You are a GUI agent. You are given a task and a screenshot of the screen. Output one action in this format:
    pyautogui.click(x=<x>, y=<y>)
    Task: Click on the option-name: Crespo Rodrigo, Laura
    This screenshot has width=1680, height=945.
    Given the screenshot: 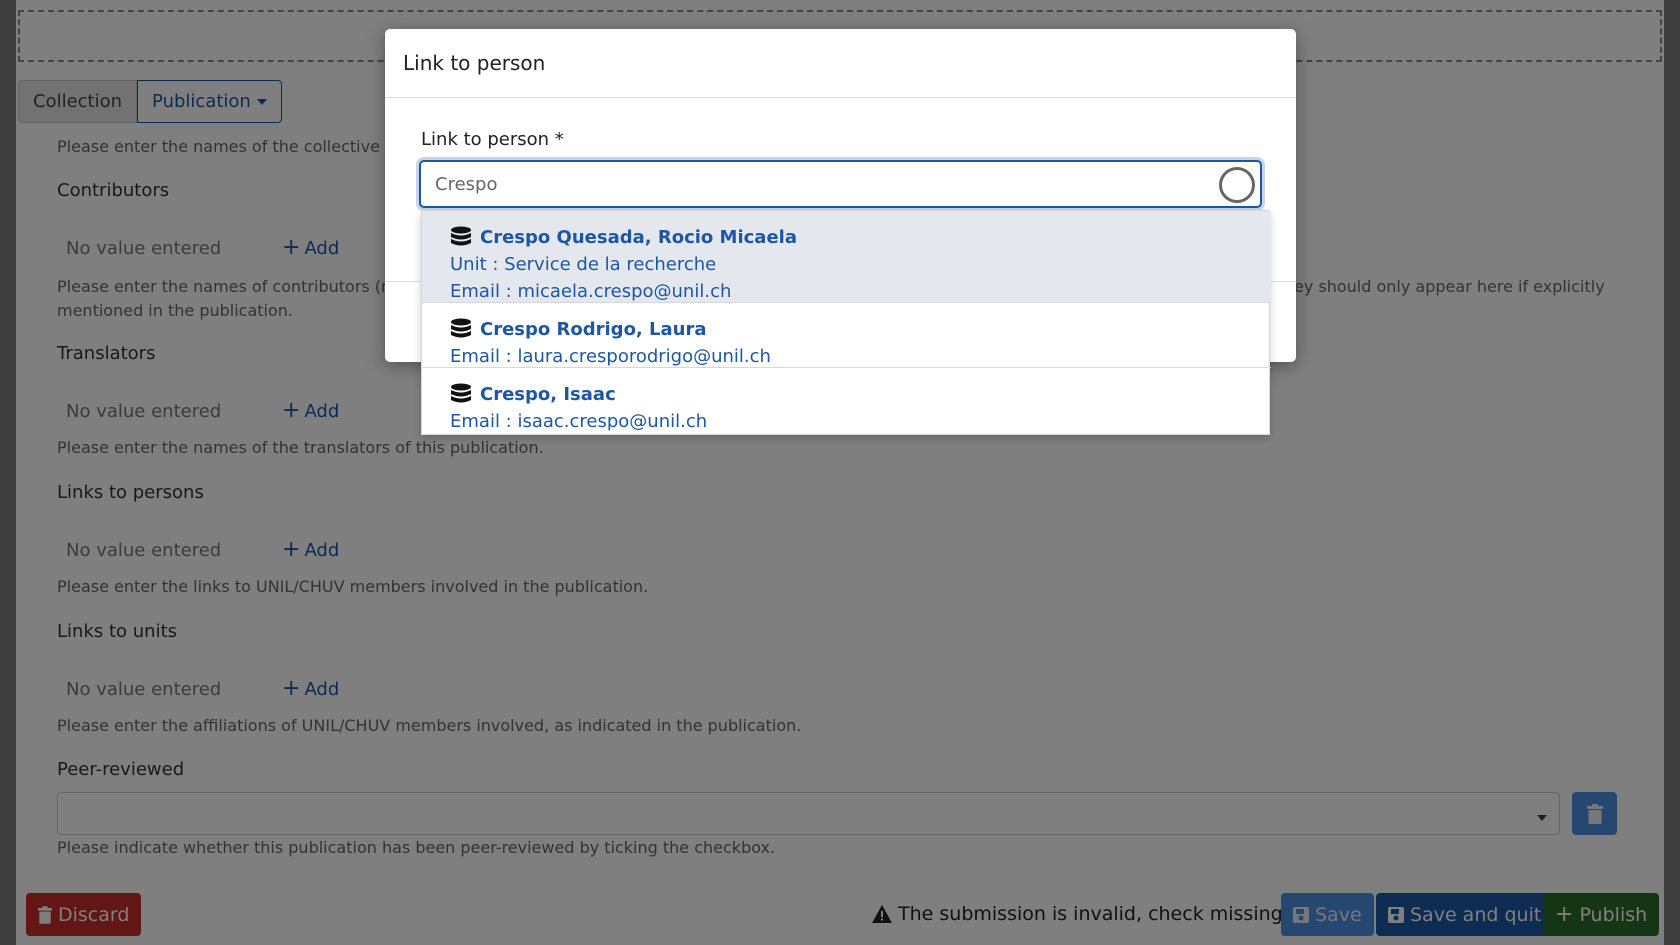 What is the action you would take?
    pyautogui.click(x=578, y=329)
    